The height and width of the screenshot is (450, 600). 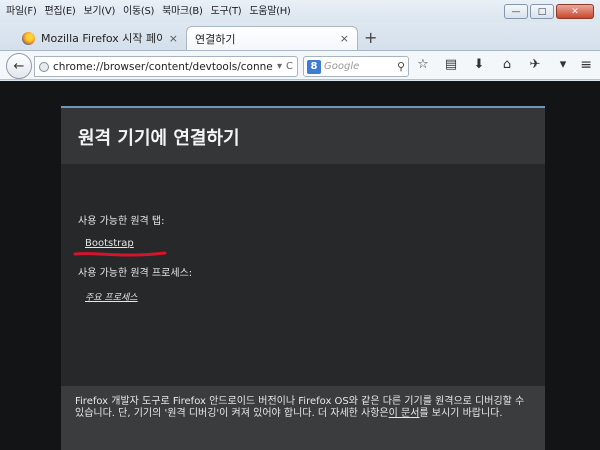 I want to click on footer-text-2: 를 보시기 바랍니다., so click(x=461, y=413).